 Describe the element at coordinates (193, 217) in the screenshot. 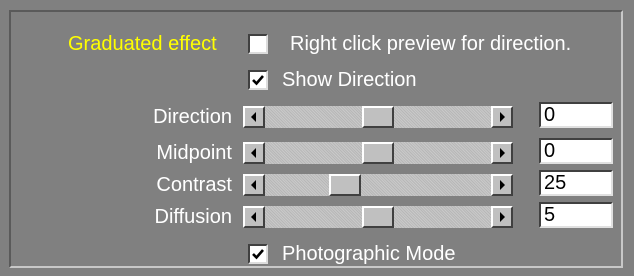

I see `diffusion-label: Diffusion` at that location.